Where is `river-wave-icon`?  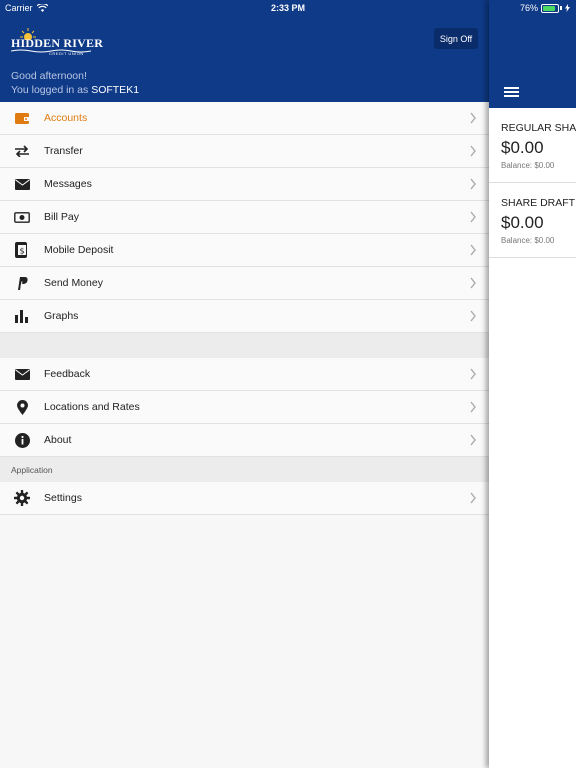 river-wave-icon is located at coordinates (51, 51).